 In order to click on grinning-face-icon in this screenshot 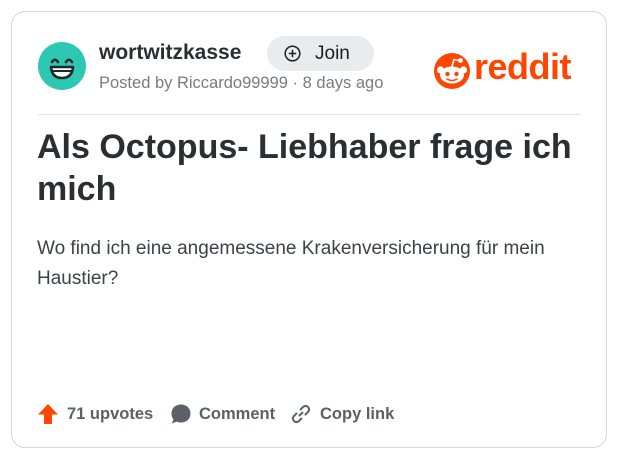, I will do `click(62, 69)`.